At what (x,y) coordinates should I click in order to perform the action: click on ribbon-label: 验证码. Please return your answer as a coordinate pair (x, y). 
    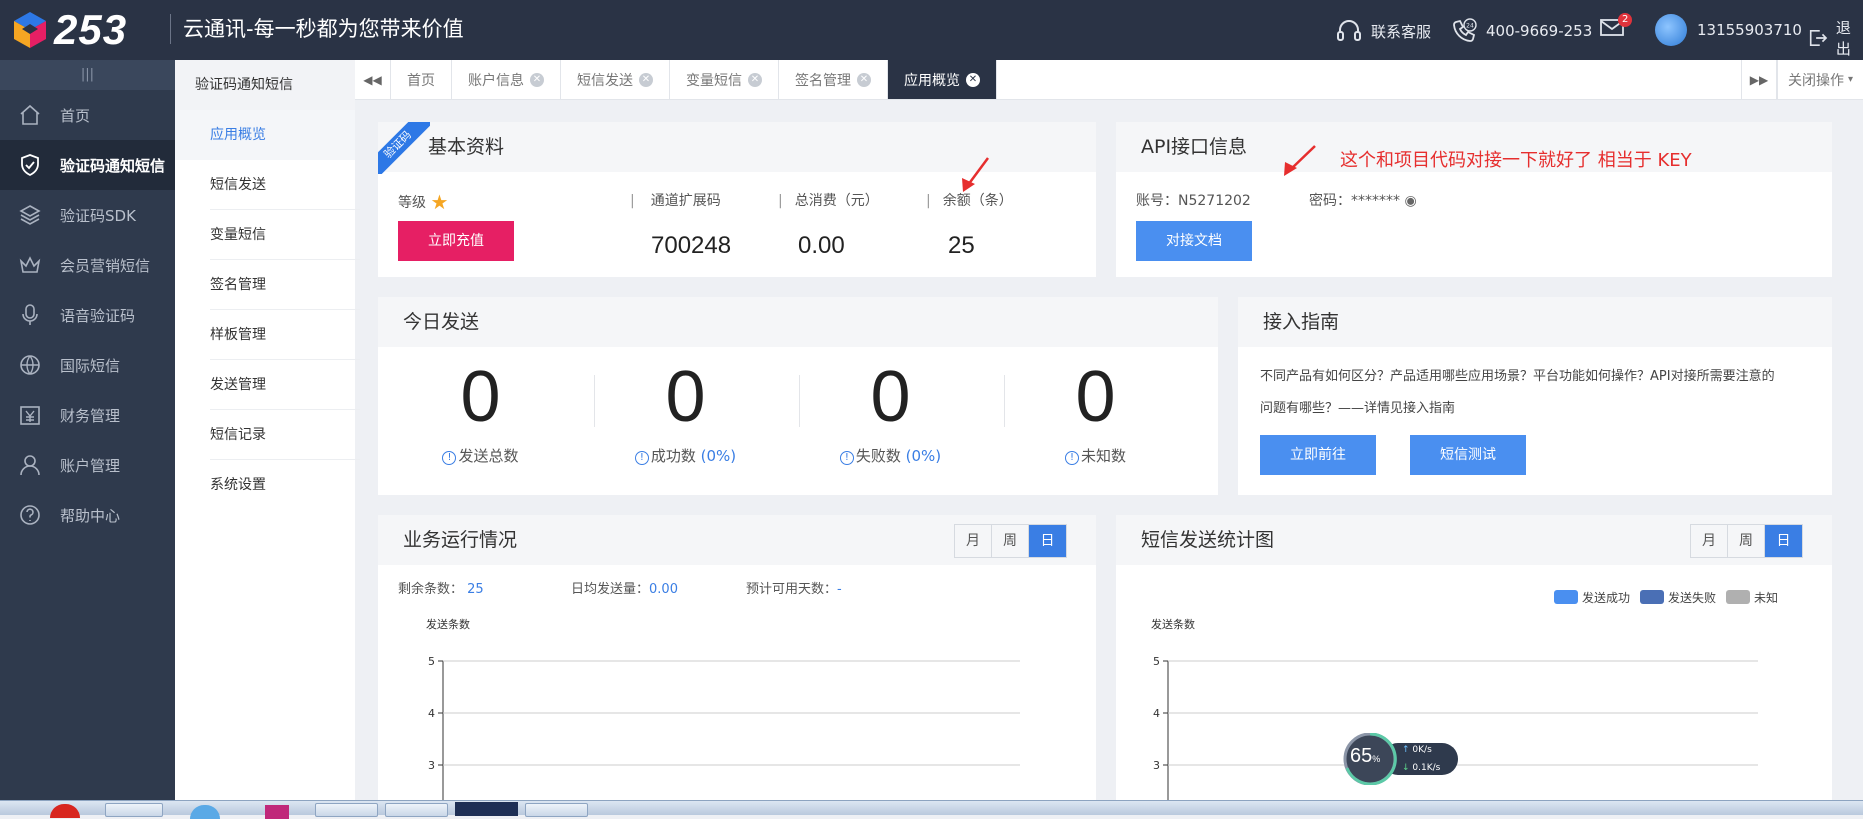
    Looking at the image, I should click on (404, 148).